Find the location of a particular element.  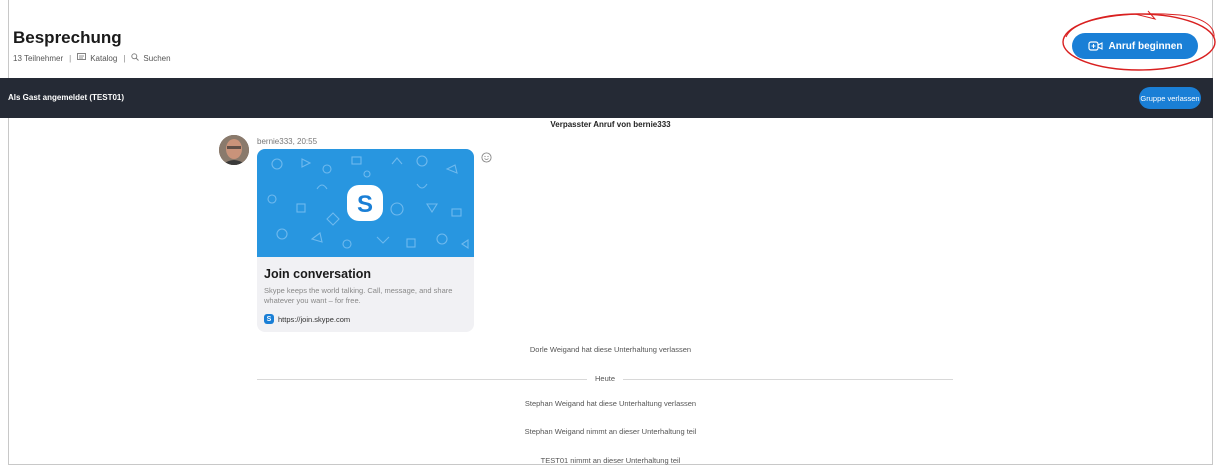

date-divider-label: Heute is located at coordinates (605, 378).